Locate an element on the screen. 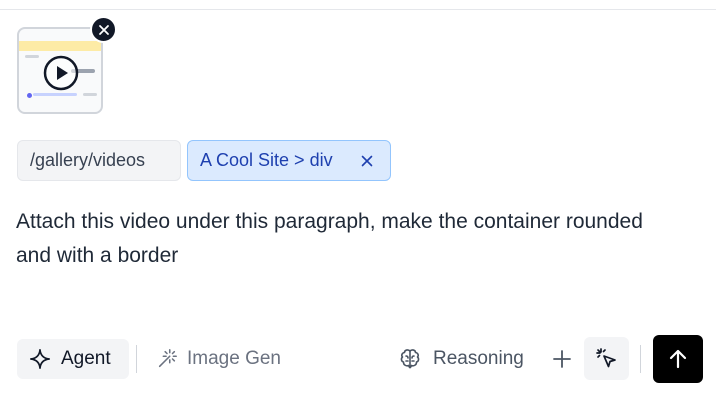 The image size is (716, 394). arrow-up-icon is located at coordinates (678, 359).